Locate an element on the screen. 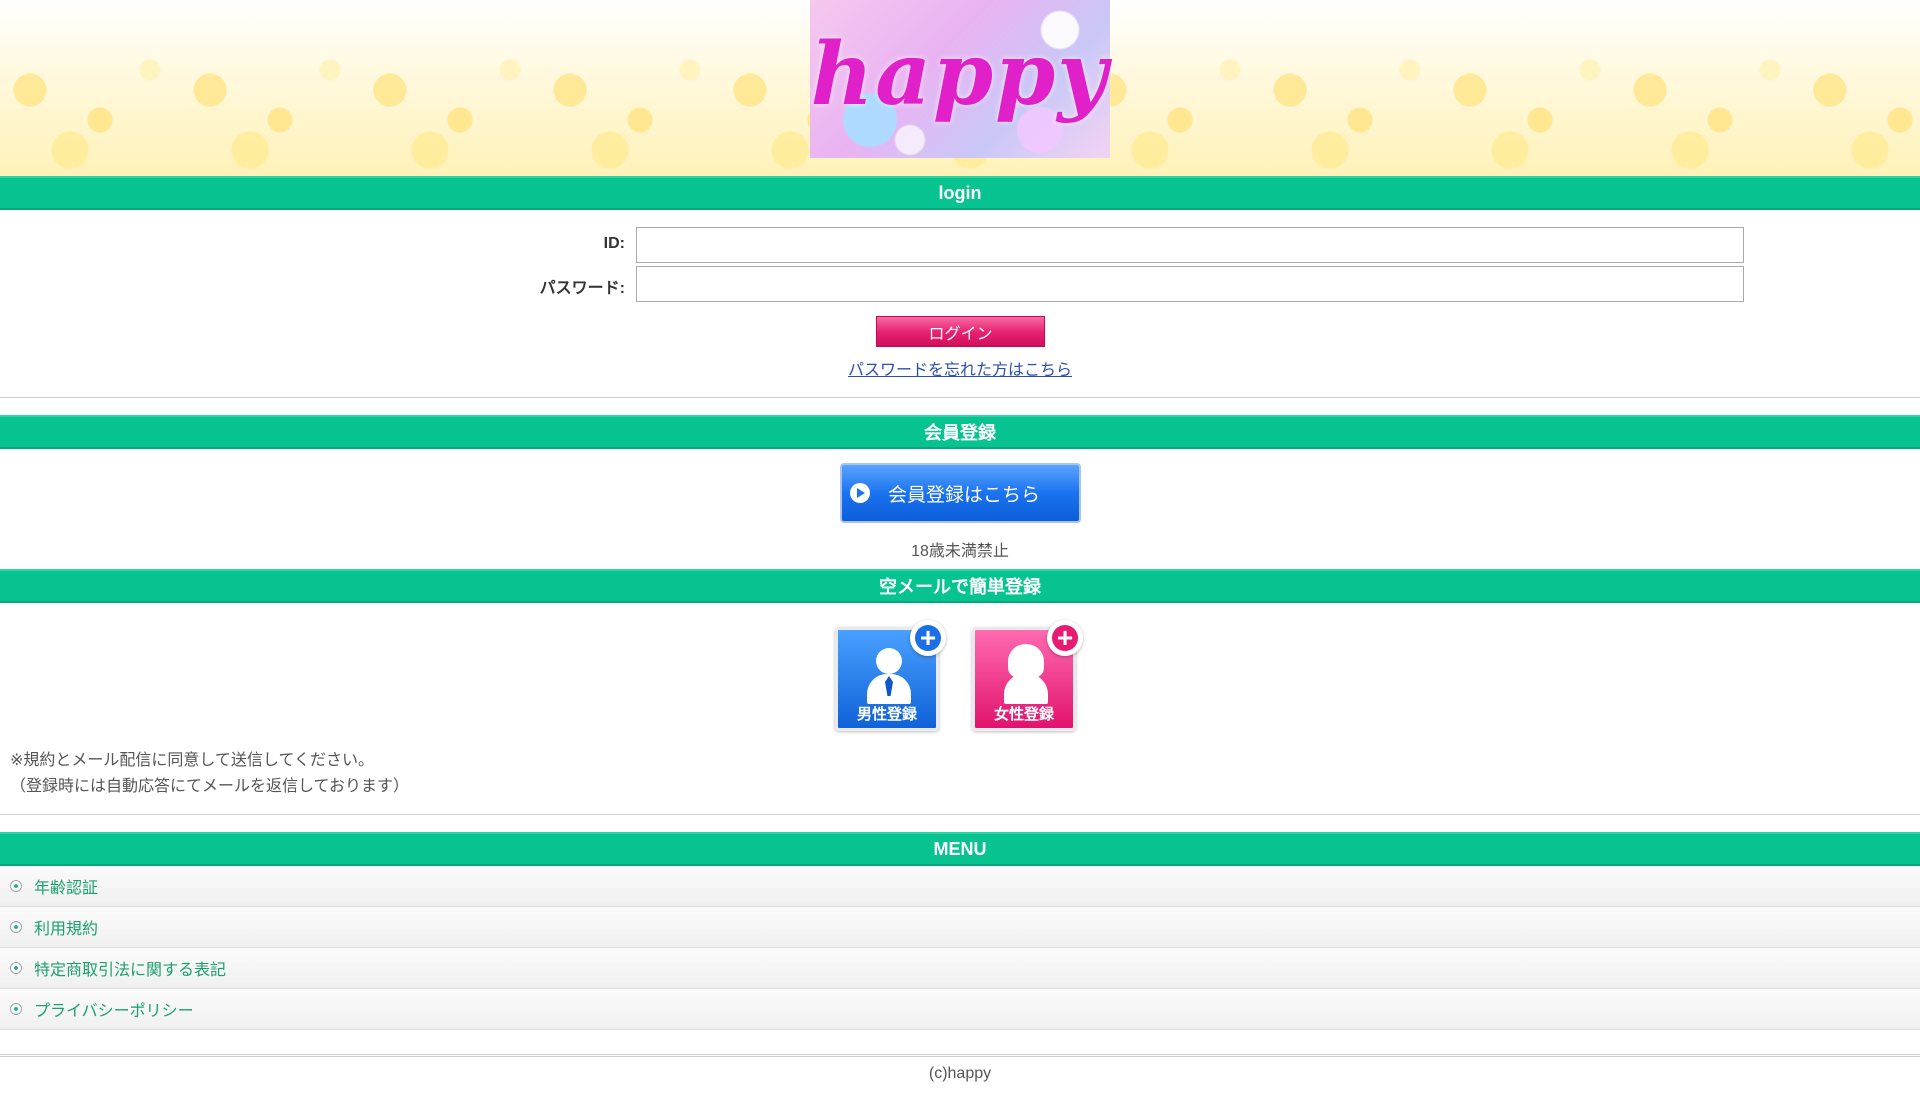 The image size is (1920, 1095). forgot-password-link: パスワードを忘れた方はこちら is located at coordinates (960, 368).